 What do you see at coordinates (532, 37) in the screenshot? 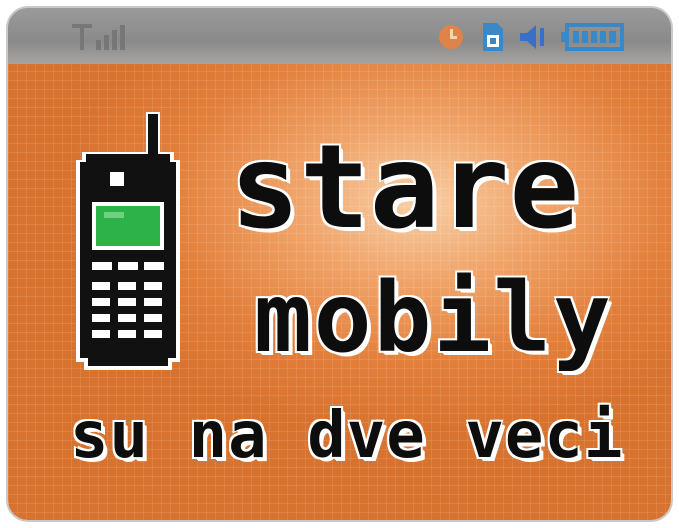
I see `speaker-icon` at bounding box center [532, 37].